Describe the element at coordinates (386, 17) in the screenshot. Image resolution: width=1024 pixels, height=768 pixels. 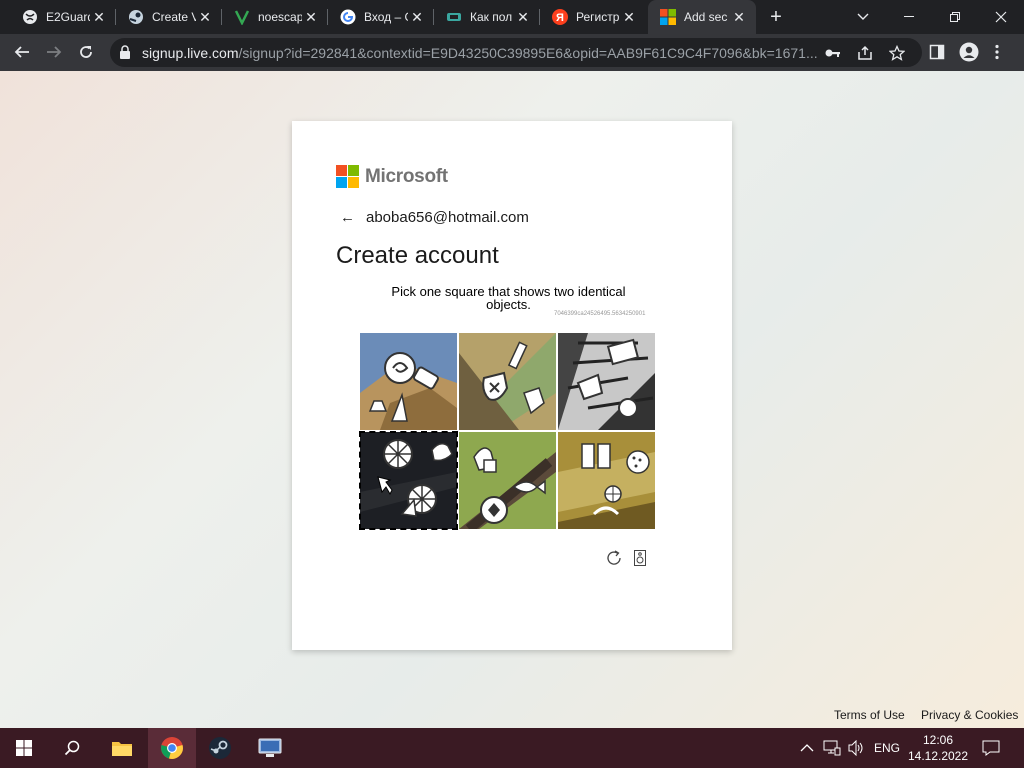
I see `tab-title: Вход – G` at that location.